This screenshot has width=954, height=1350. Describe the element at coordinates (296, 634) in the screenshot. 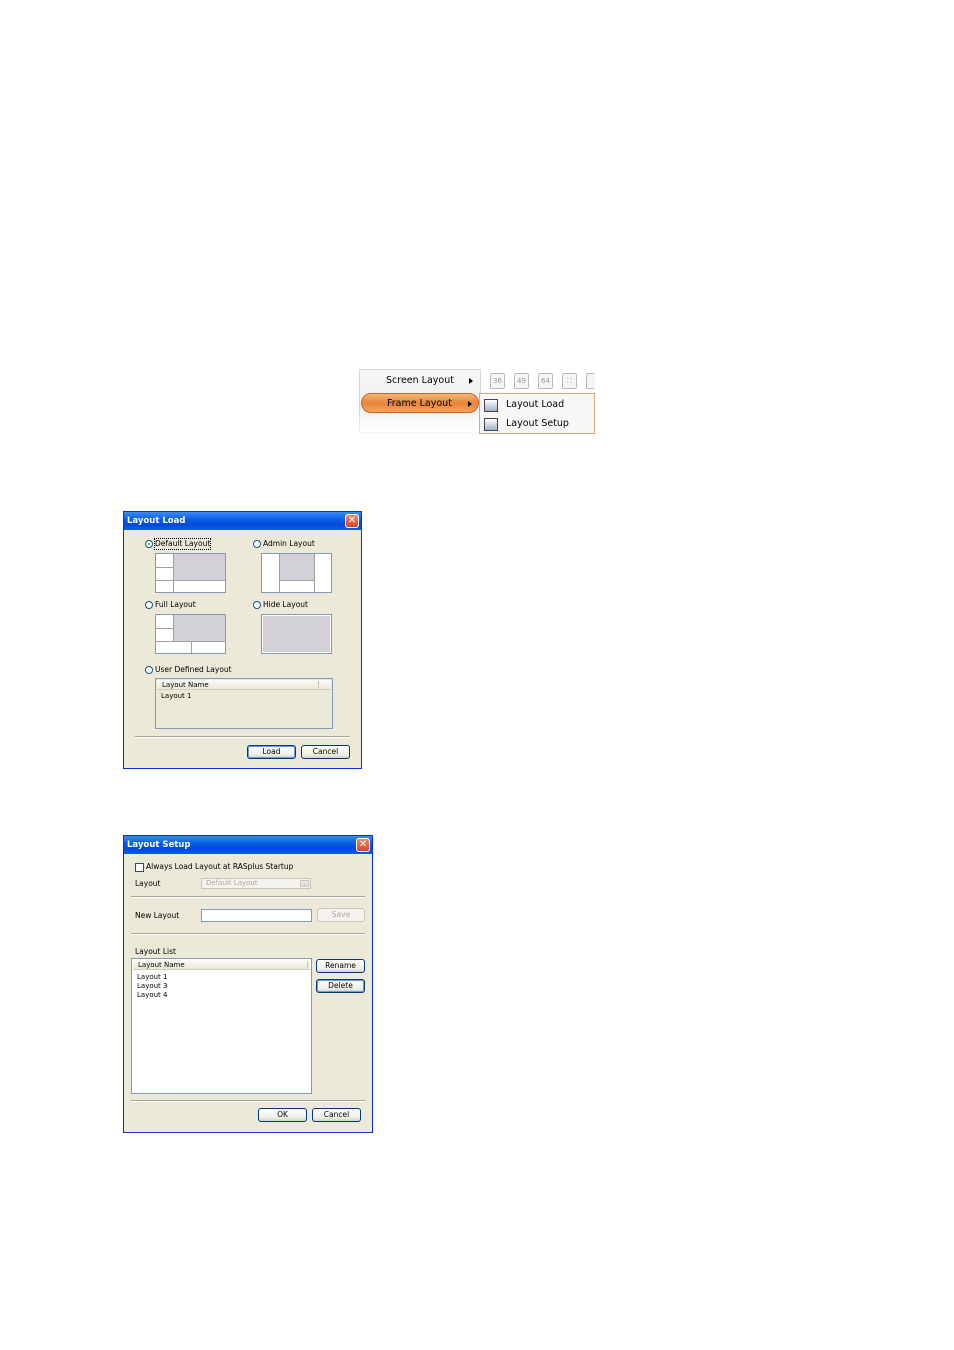

I see `preview-hide-layout` at that location.